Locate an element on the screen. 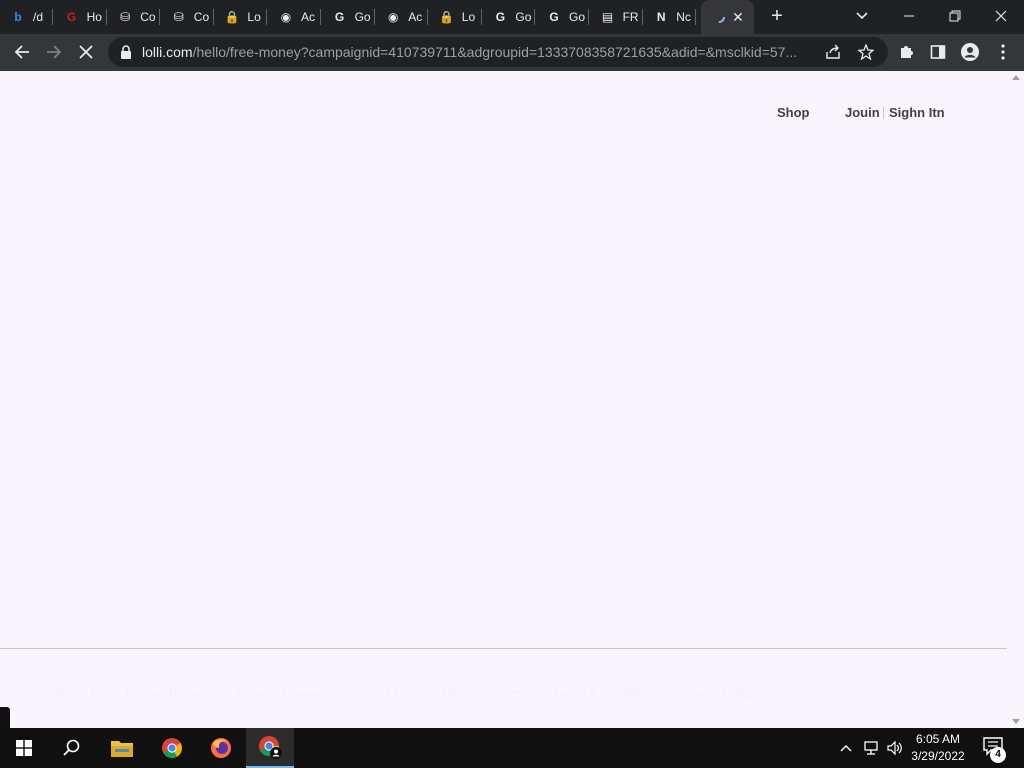 The width and height of the screenshot is (1024, 768). footer-link: Terms & Conditions is located at coordinates (606, 693).